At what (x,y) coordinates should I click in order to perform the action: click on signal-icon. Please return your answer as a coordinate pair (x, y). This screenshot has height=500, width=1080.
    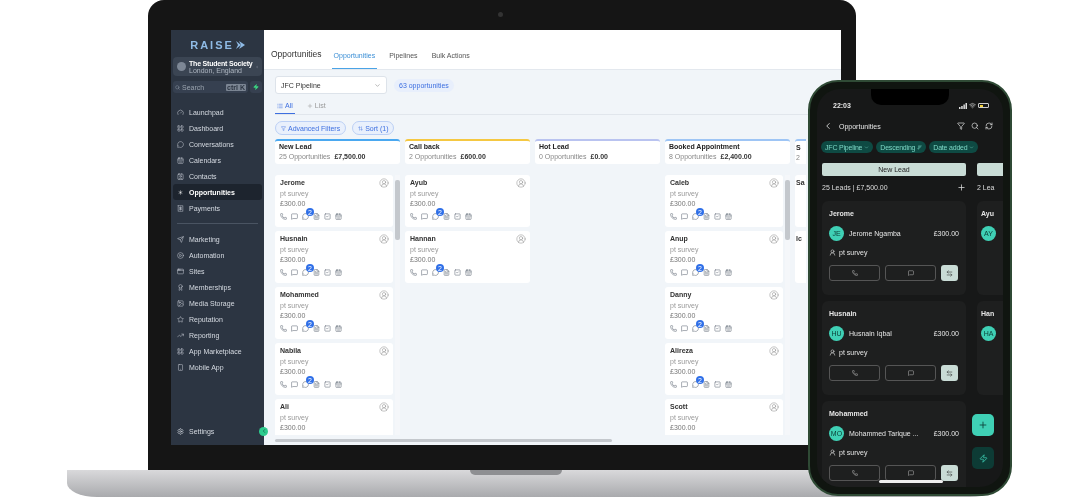
    Looking at the image, I should click on (963, 105).